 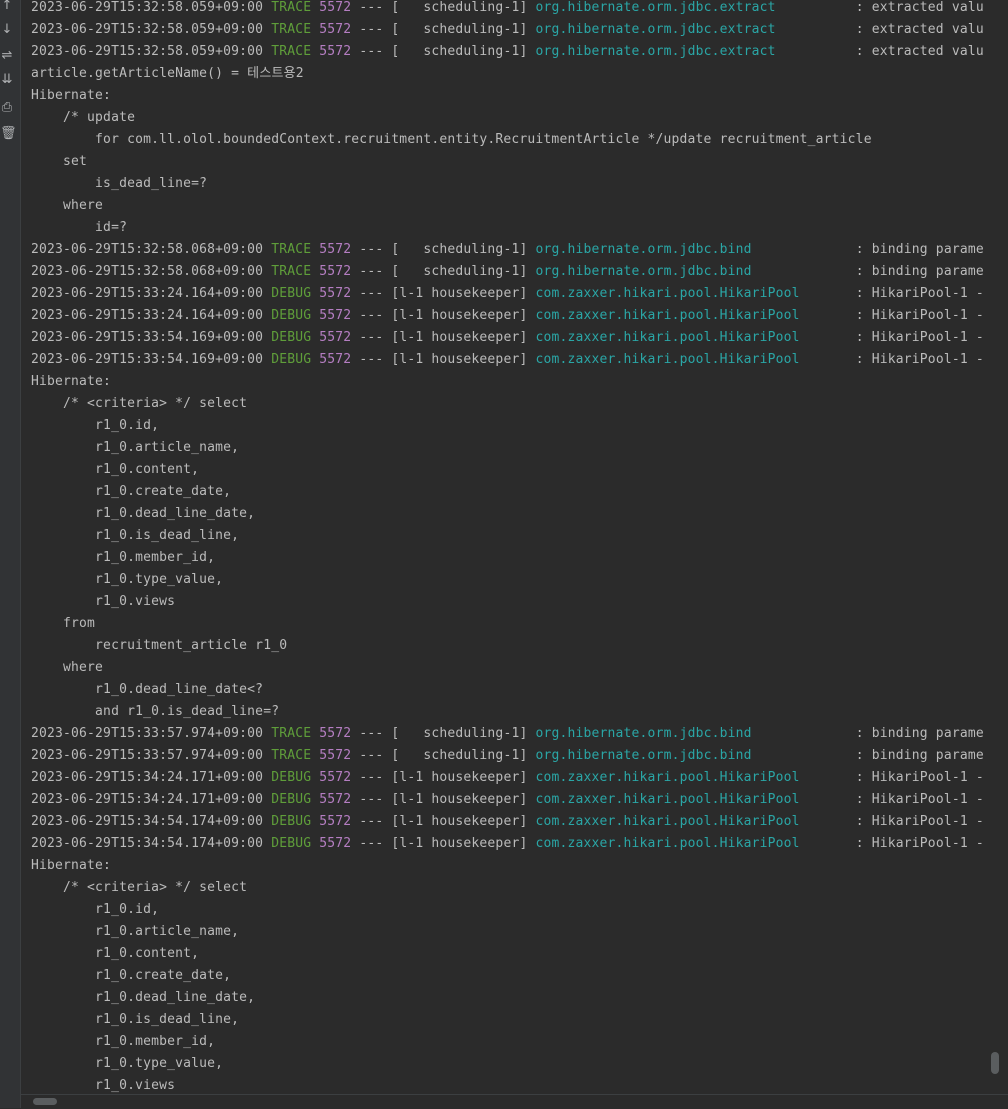 I want to click on log-text: from, so click(x=63, y=623).